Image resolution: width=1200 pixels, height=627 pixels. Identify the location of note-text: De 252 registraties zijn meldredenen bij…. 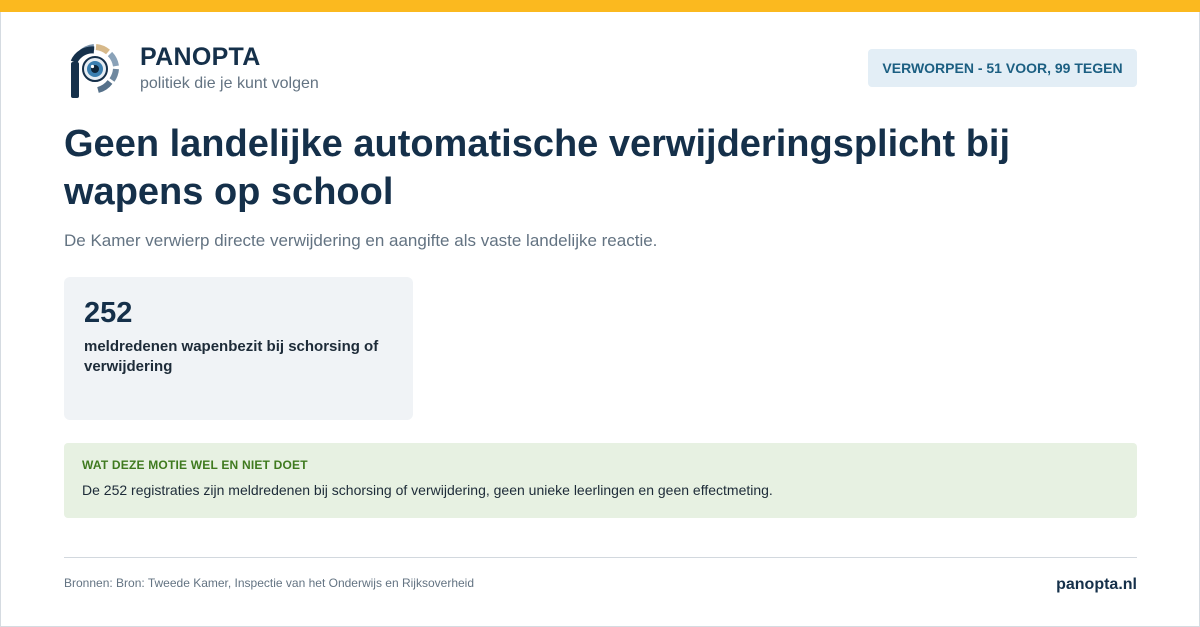
(427, 490).